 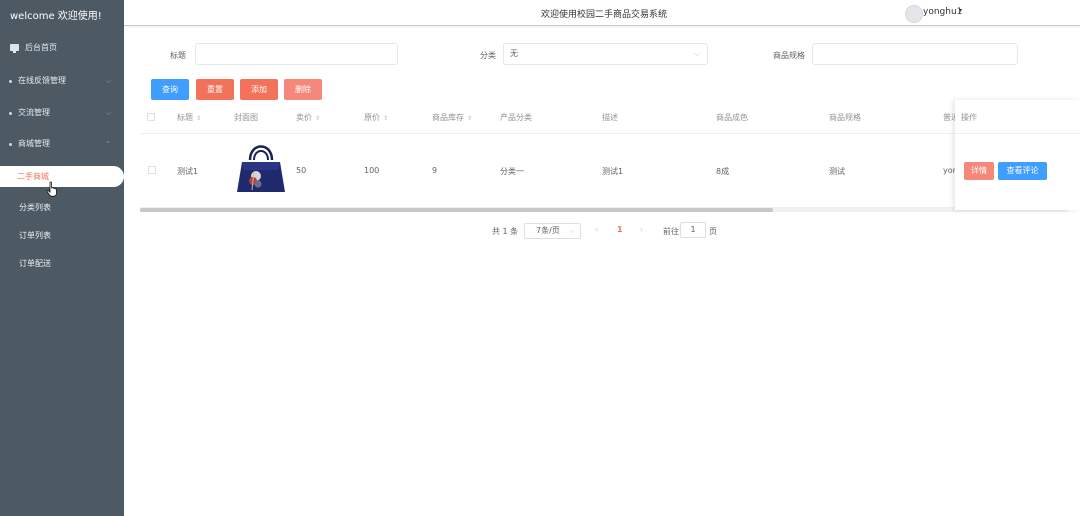 What do you see at coordinates (42, 80) in the screenshot?
I see `sidebar-item-label: 在线反馈管理` at bounding box center [42, 80].